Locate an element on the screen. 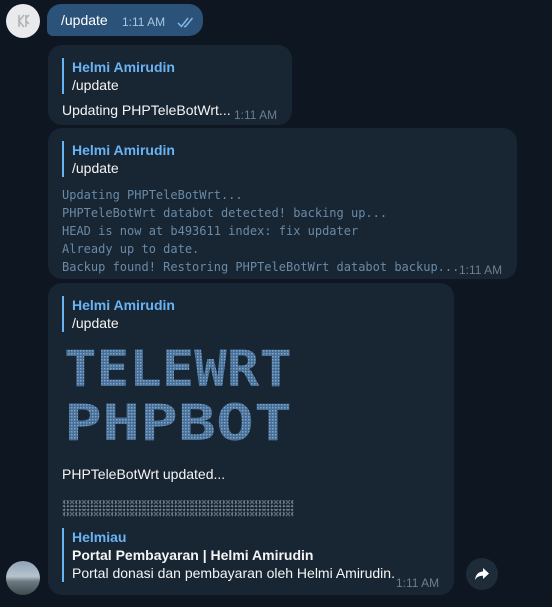 Image resolution: width=552 pixels, height=607 pixels. forward-button is located at coordinates (482, 574).